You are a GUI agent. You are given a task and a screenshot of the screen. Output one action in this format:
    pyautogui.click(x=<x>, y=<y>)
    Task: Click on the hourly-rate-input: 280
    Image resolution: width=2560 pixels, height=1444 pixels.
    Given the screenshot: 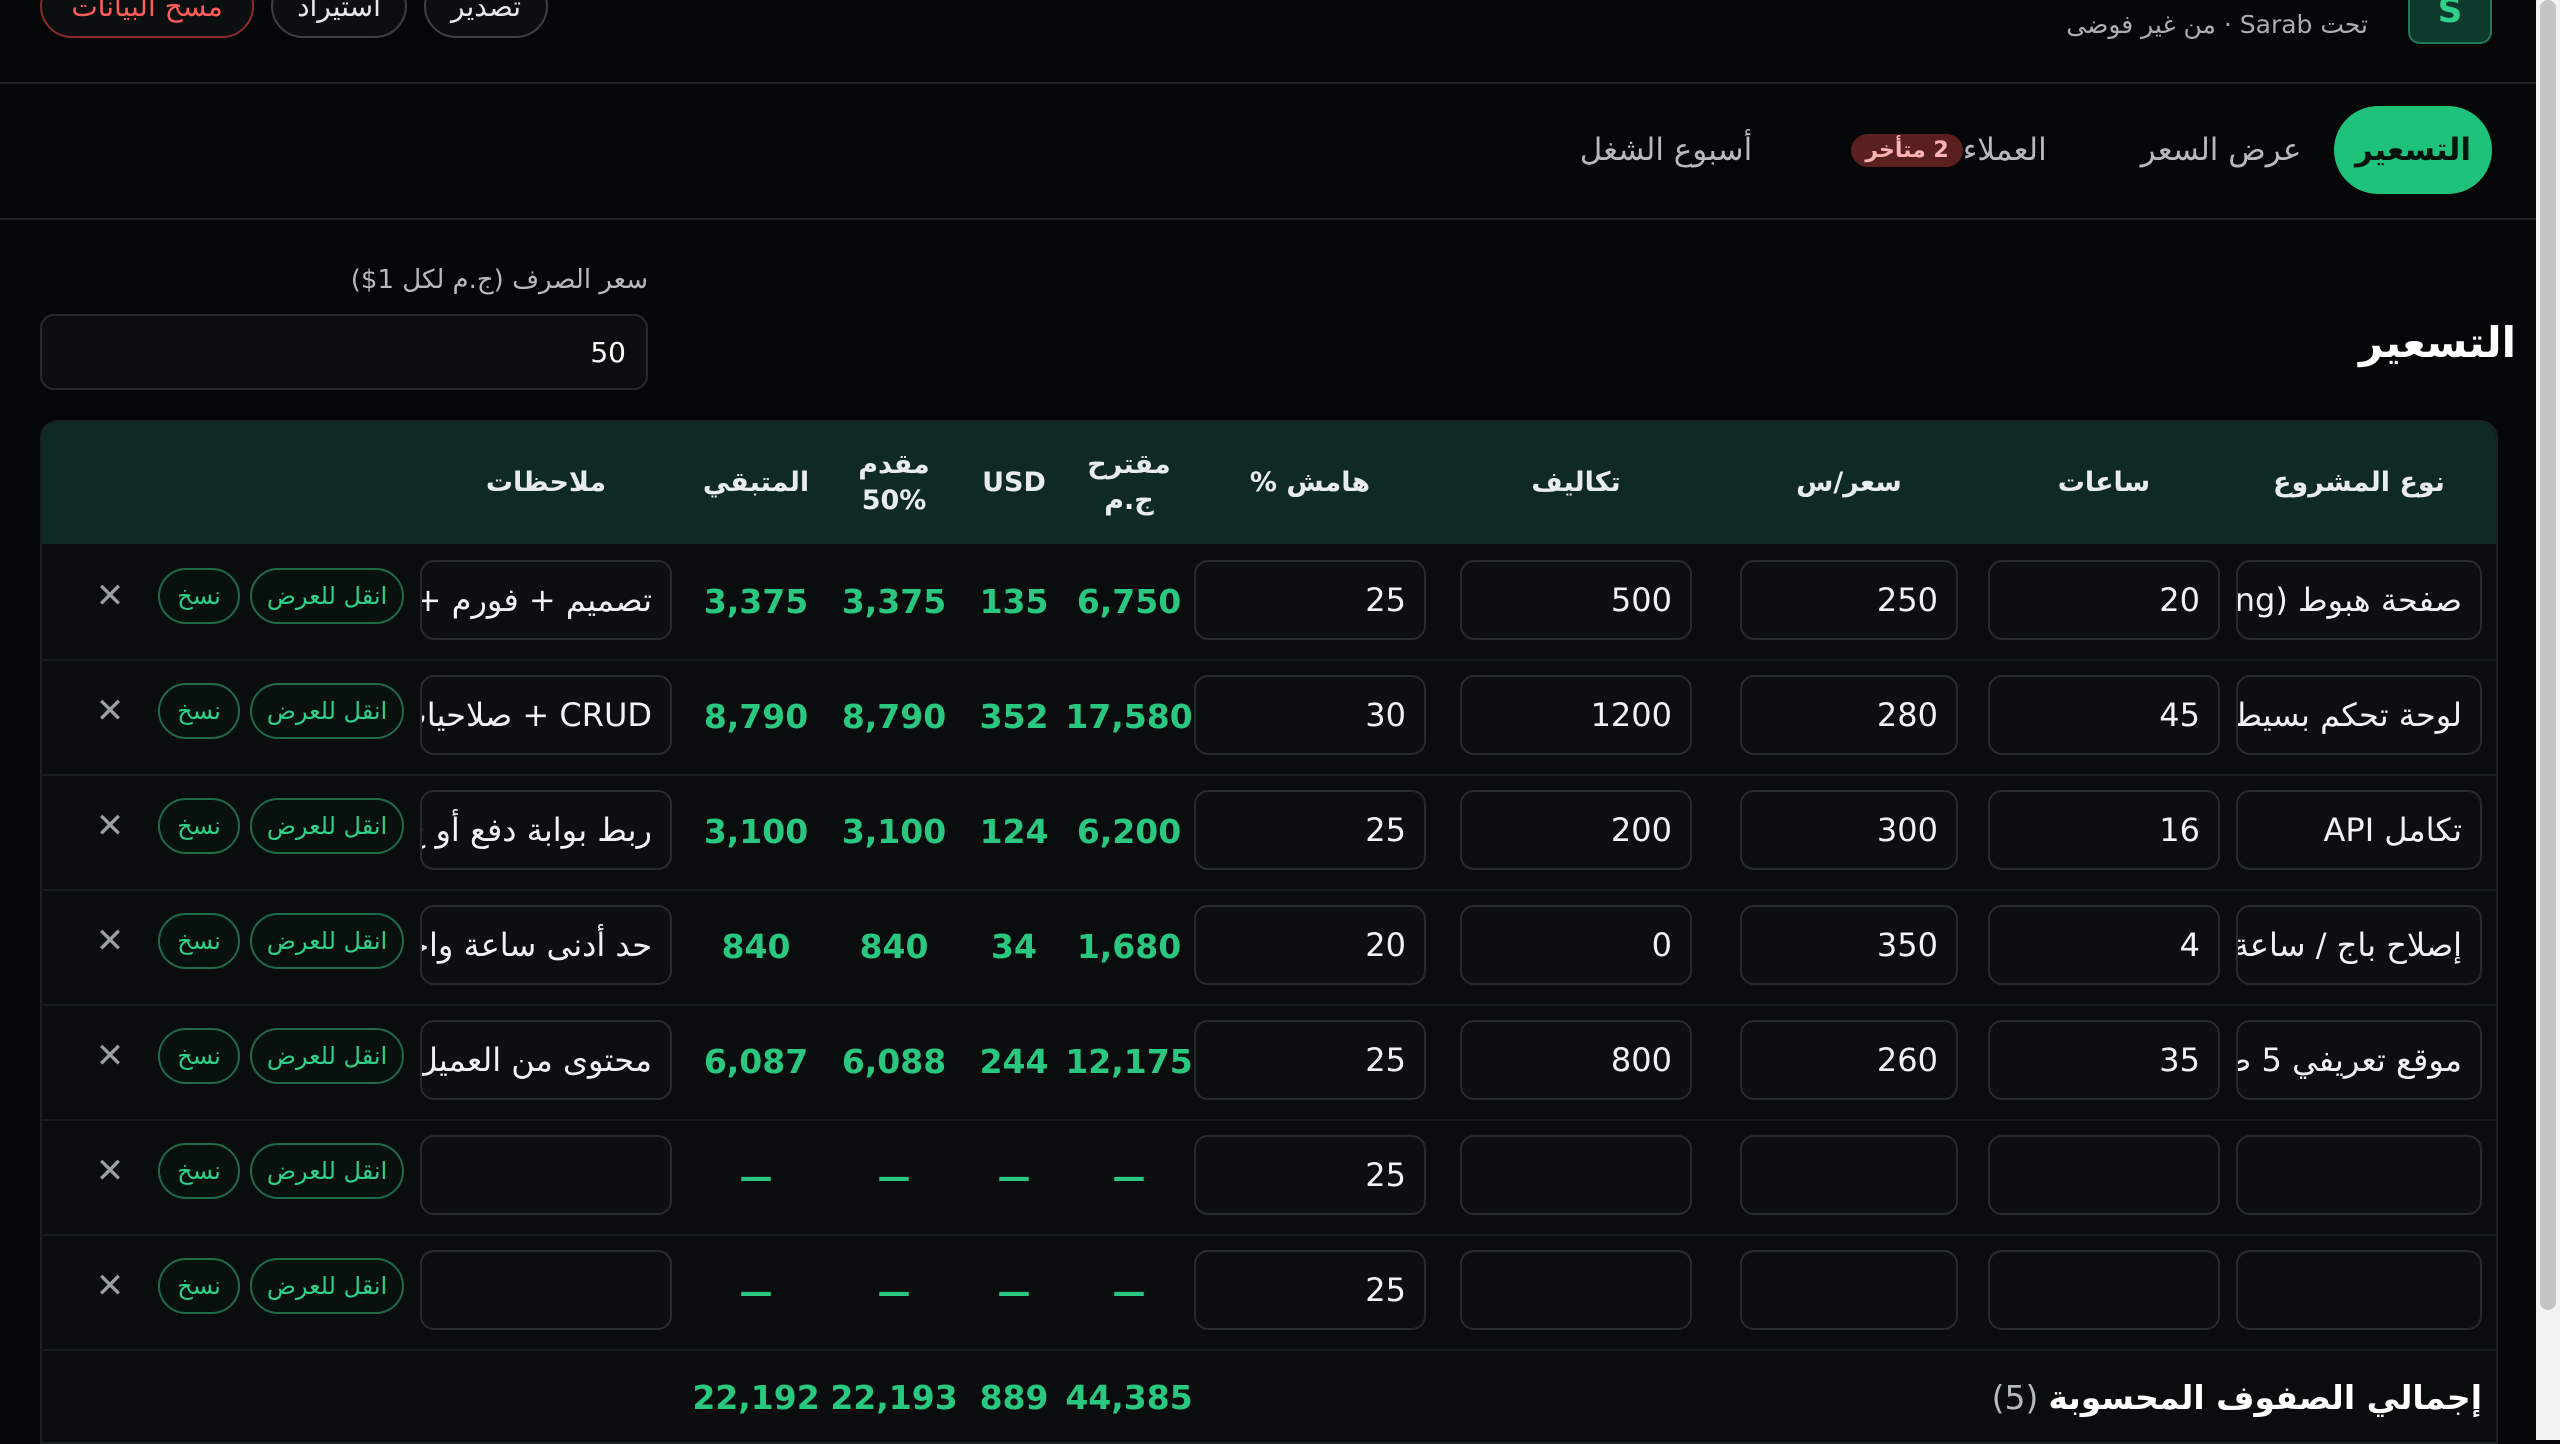 What is the action you would take?
    pyautogui.click(x=1849, y=715)
    